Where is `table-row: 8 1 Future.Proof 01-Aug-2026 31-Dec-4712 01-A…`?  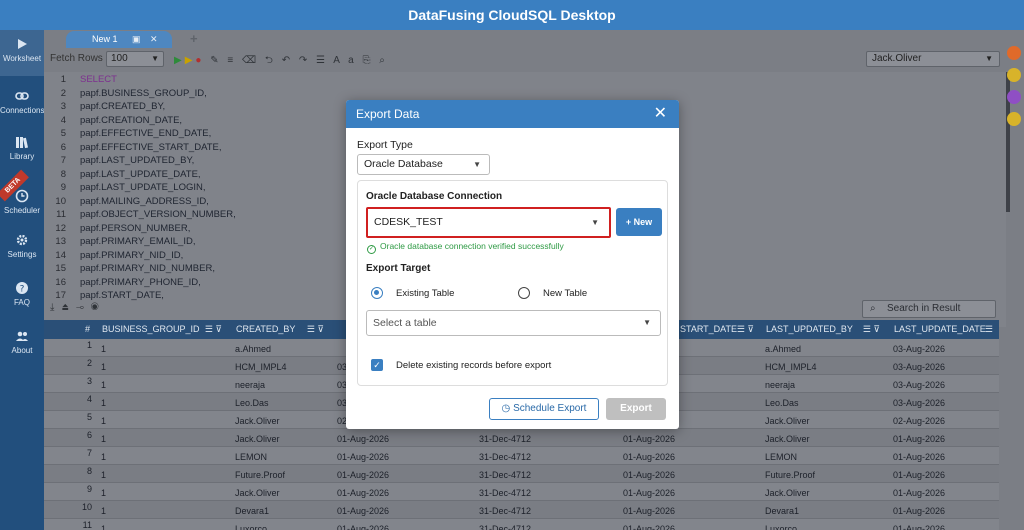
table-row: 8 1 Future.Proof 01-Aug-2026 31-Dec-4712 01-A… is located at coordinates (521, 474).